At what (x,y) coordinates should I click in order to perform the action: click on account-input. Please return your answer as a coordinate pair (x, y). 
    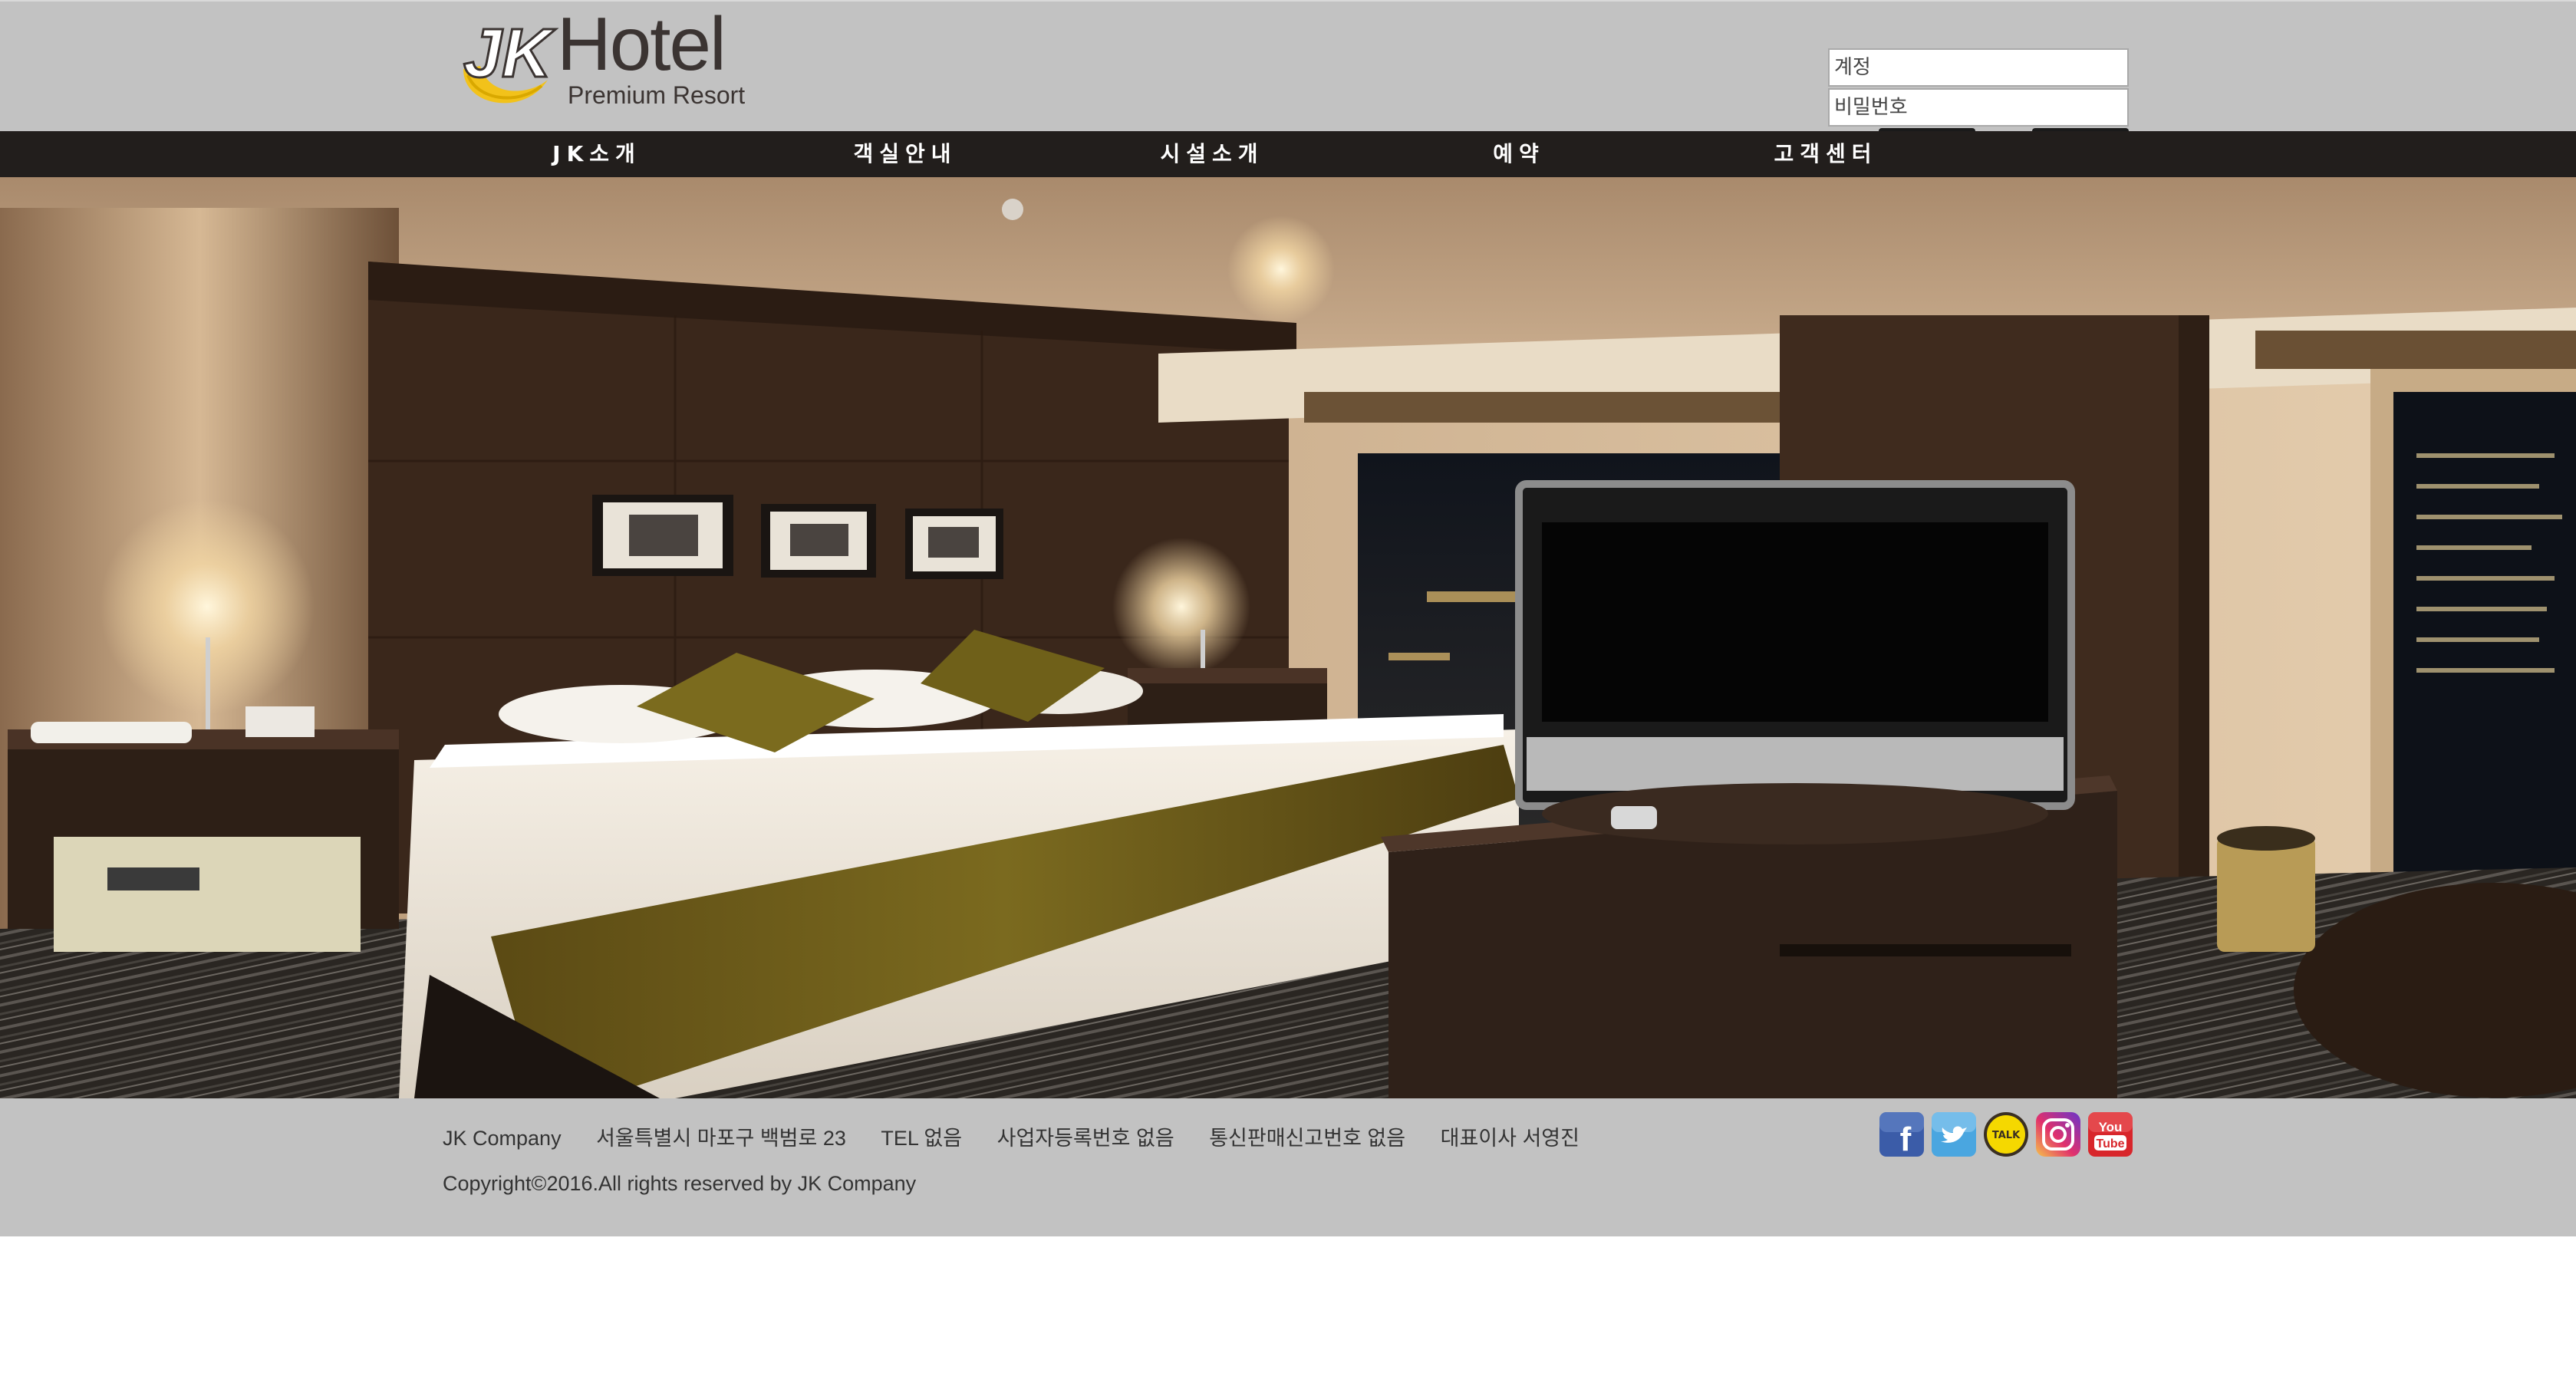
    Looking at the image, I should click on (1978, 67).